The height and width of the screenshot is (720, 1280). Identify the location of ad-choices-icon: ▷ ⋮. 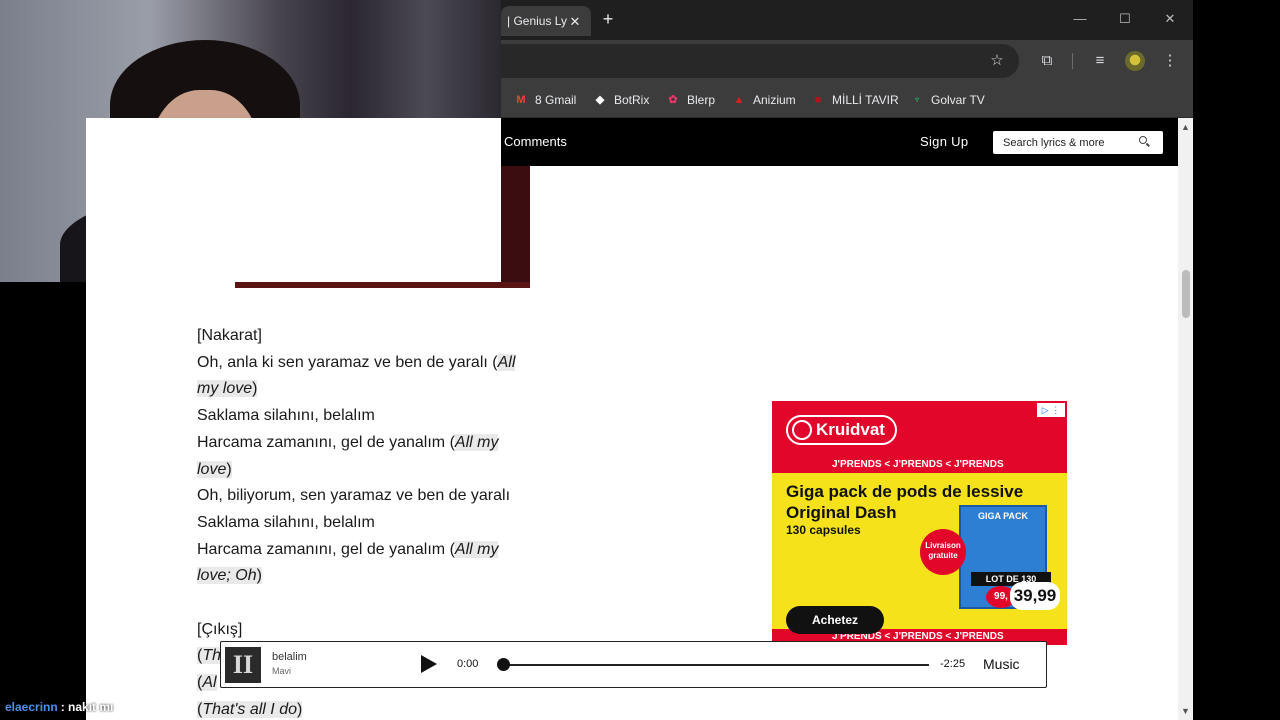
(1051, 410).